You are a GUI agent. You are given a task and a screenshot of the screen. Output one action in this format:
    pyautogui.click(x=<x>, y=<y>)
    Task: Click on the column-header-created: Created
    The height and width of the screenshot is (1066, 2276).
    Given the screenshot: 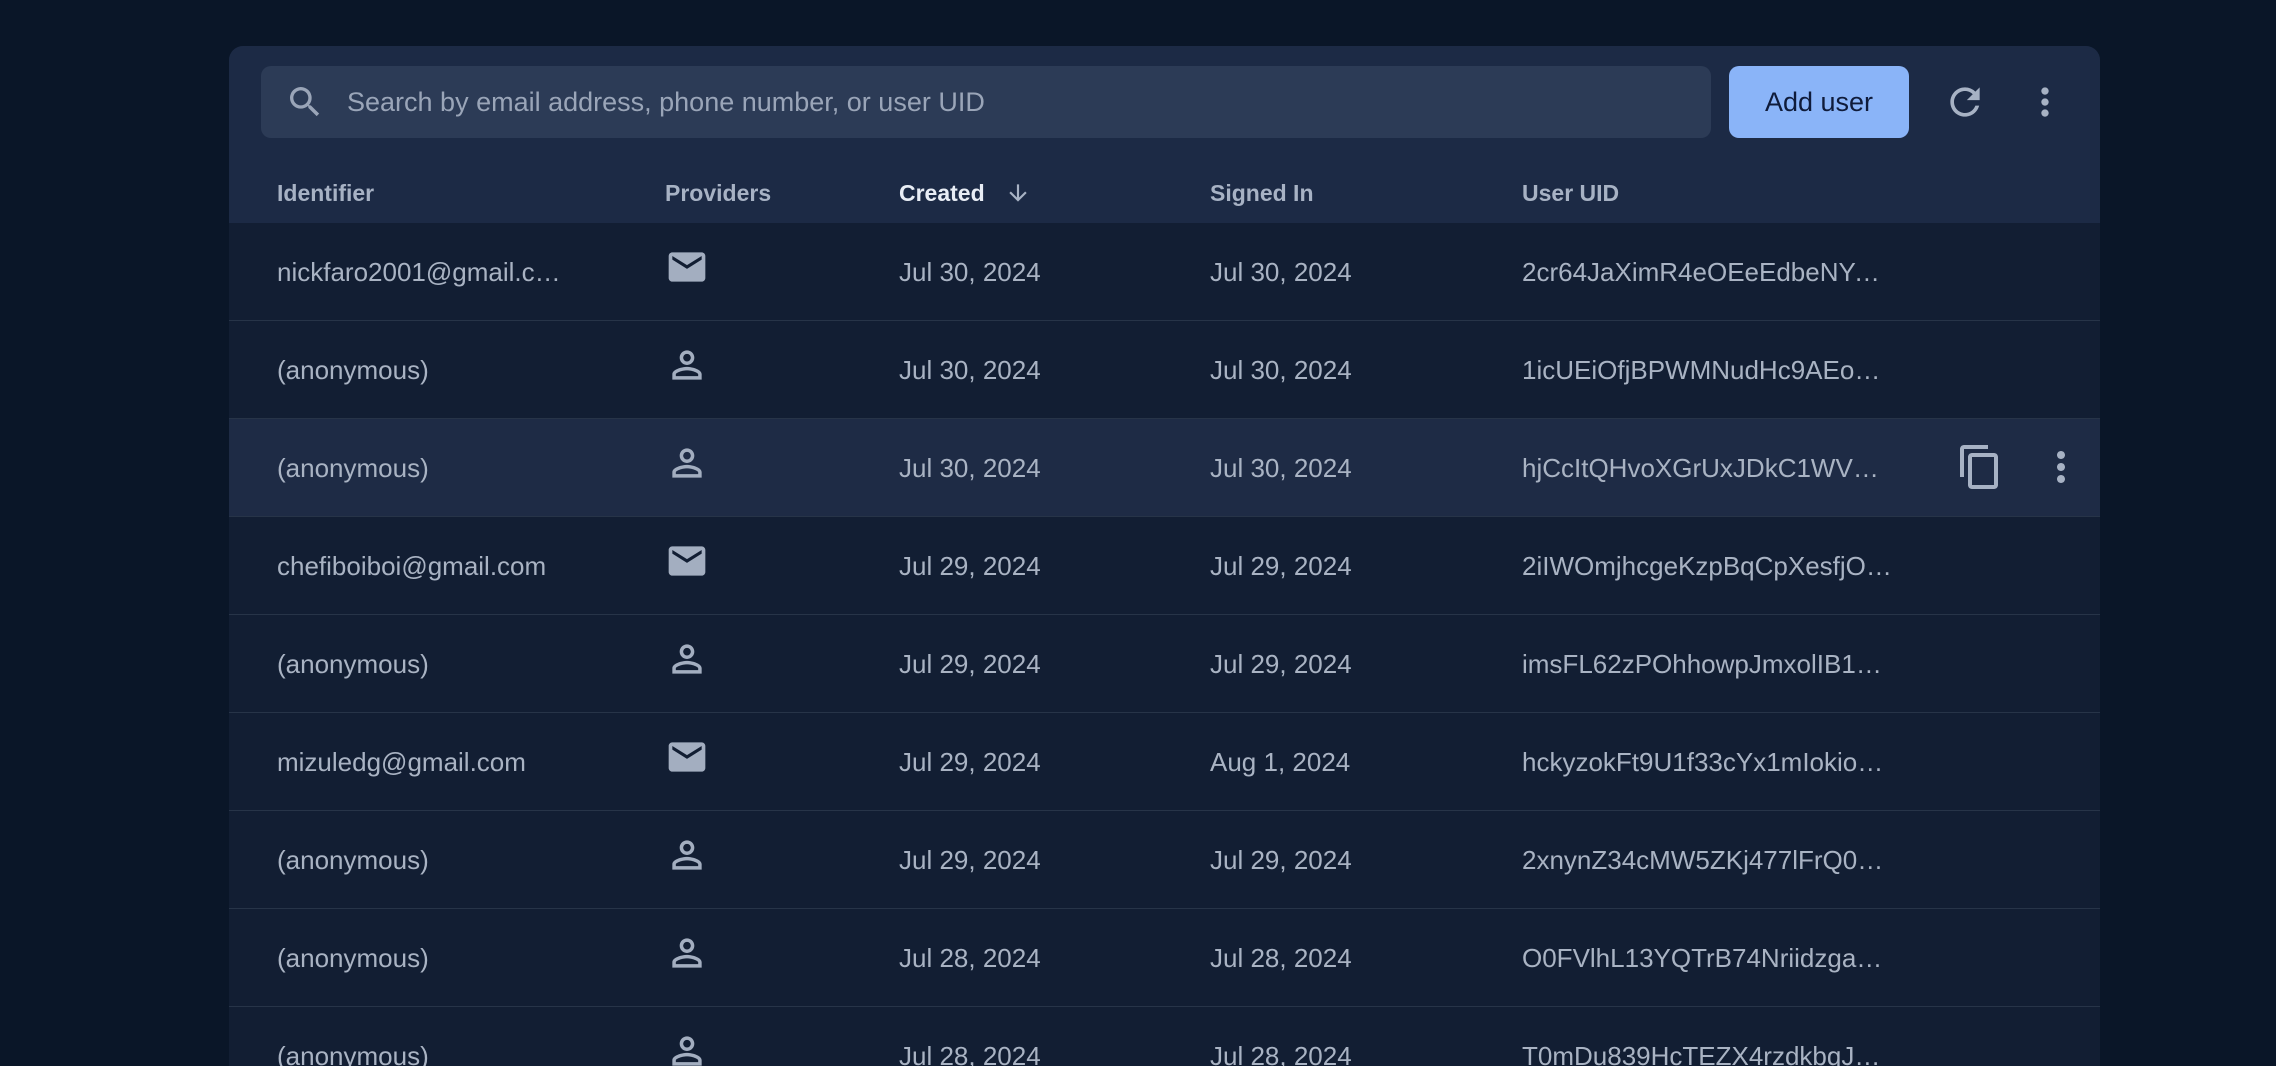 What is the action you would take?
    pyautogui.click(x=965, y=193)
    